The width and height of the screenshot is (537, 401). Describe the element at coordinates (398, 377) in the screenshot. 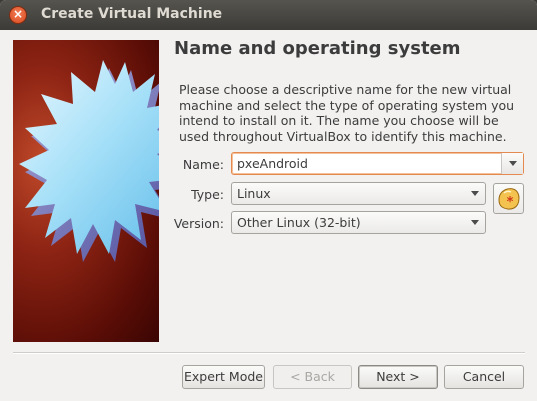

I see `next-button: Next >` at that location.